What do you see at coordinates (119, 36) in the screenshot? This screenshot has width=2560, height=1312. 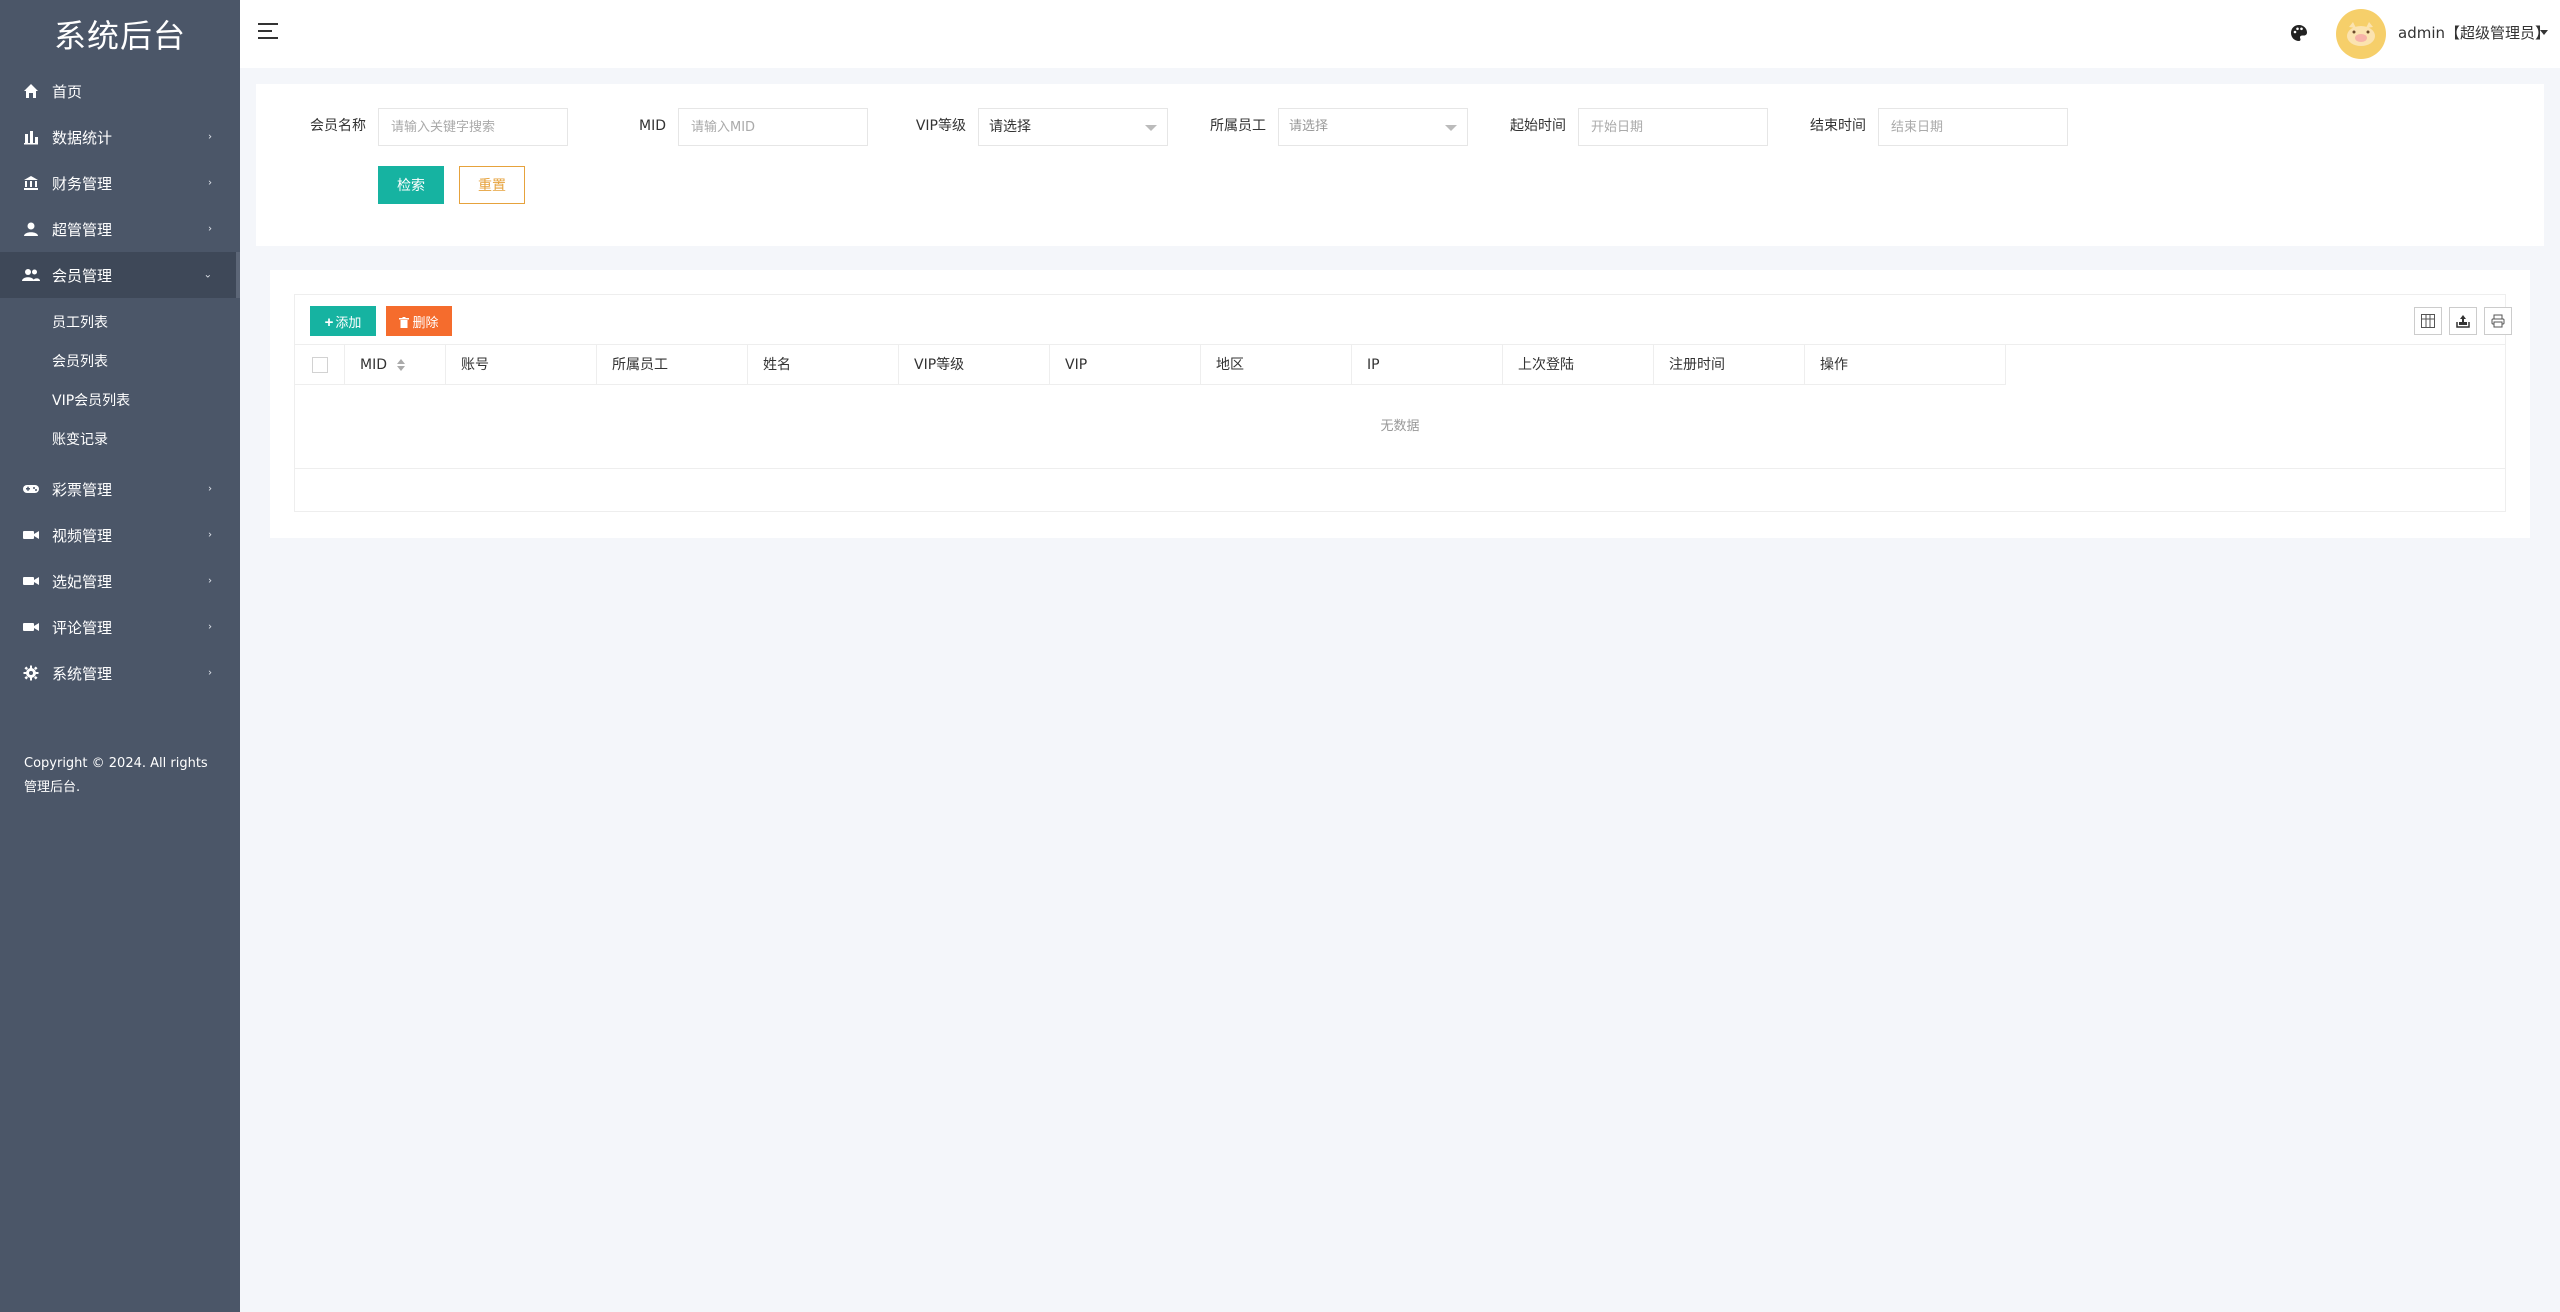 I see `app-logo: 系统后台` at bounding box center [119, 36].